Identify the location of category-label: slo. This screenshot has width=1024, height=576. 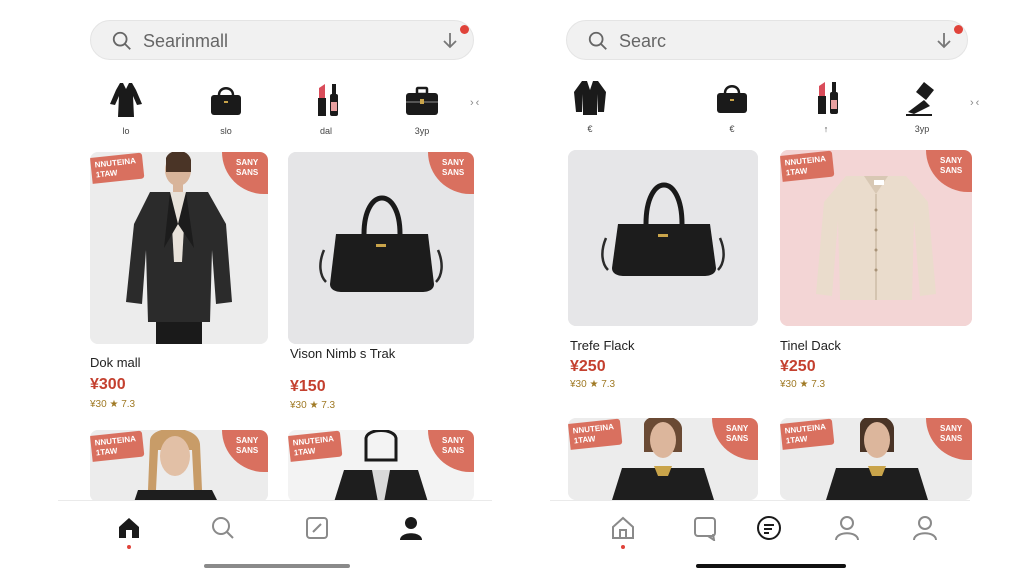
(226, 131).